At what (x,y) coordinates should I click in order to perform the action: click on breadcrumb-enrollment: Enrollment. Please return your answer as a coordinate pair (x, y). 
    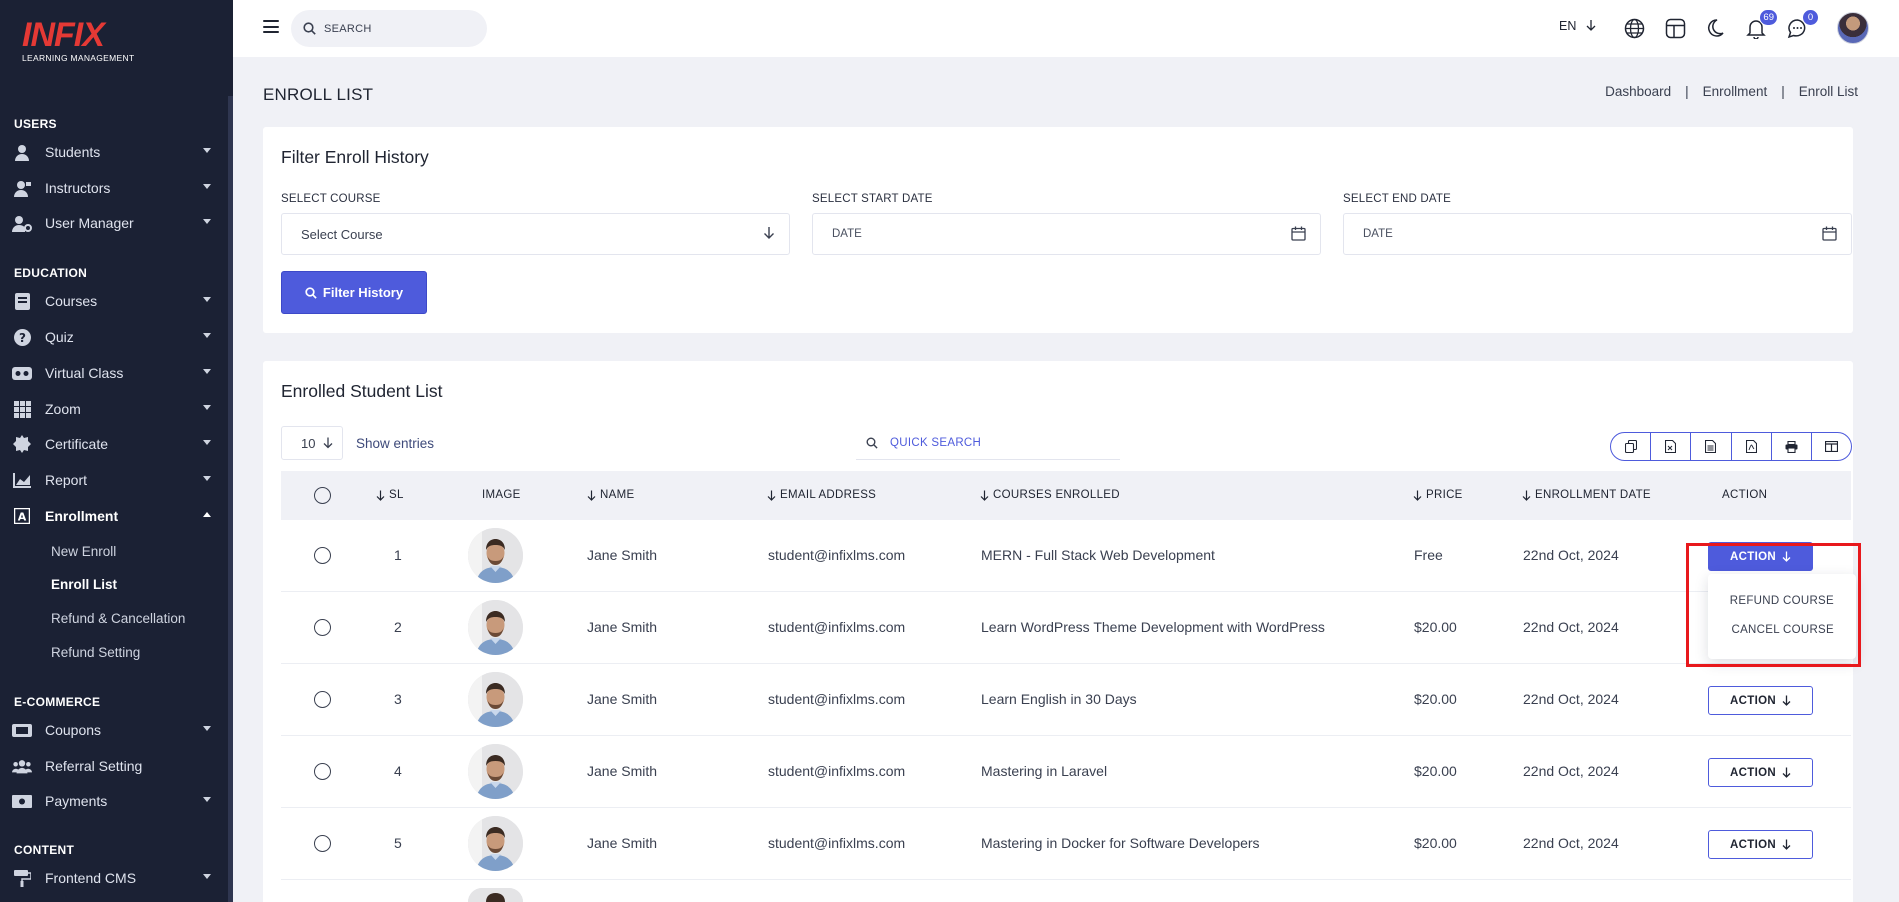
    Looking at the image, I should click on (1735, 91).